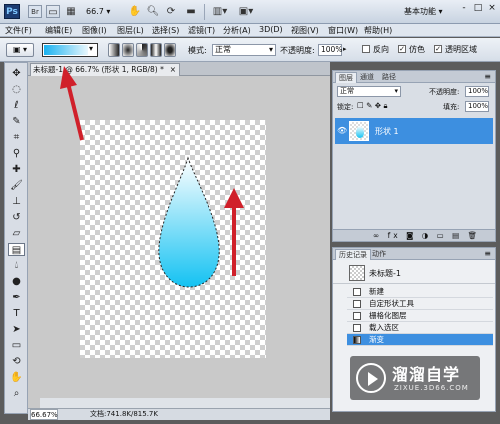 This screenshot has width=500, height=424. I want to click on history-item-label: 栅格化图层, so click(388, 315).